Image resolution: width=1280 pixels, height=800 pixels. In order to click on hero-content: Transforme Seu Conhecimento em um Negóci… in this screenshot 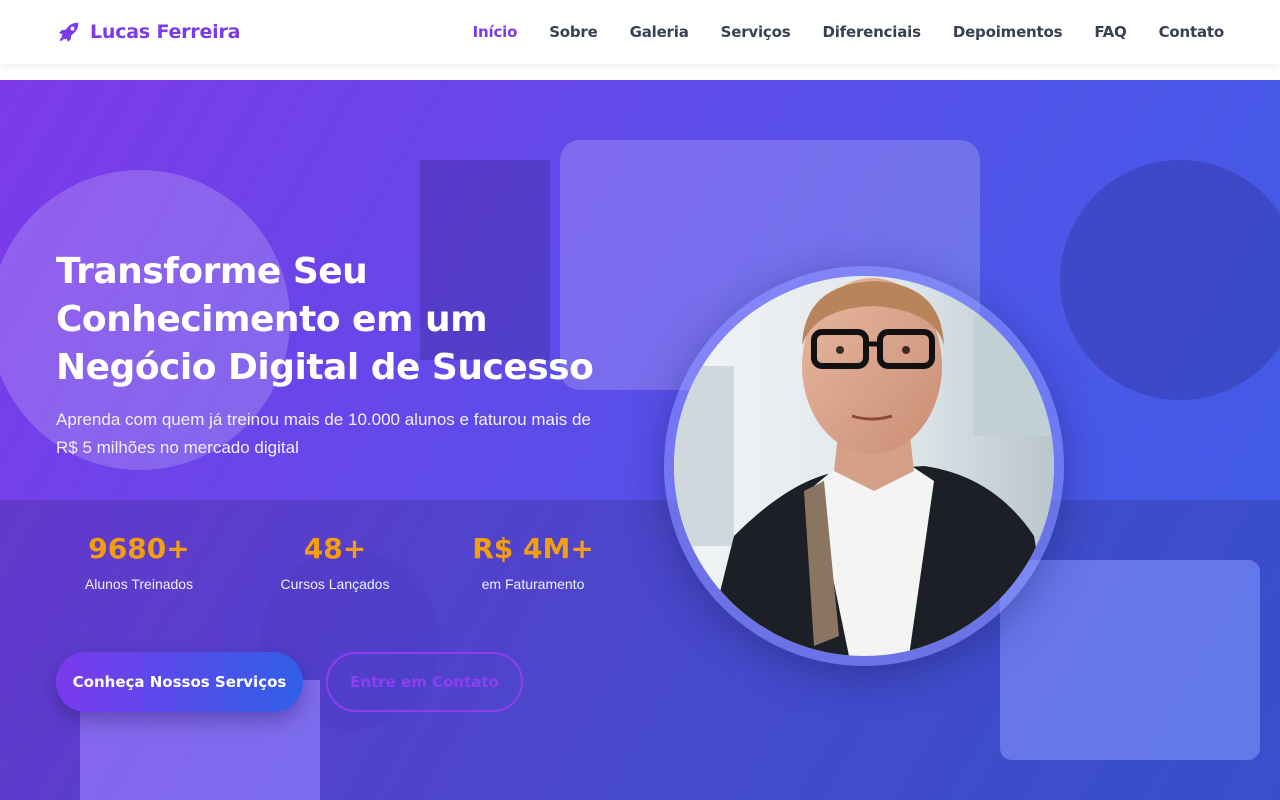, I will do `click(336, 355)`.